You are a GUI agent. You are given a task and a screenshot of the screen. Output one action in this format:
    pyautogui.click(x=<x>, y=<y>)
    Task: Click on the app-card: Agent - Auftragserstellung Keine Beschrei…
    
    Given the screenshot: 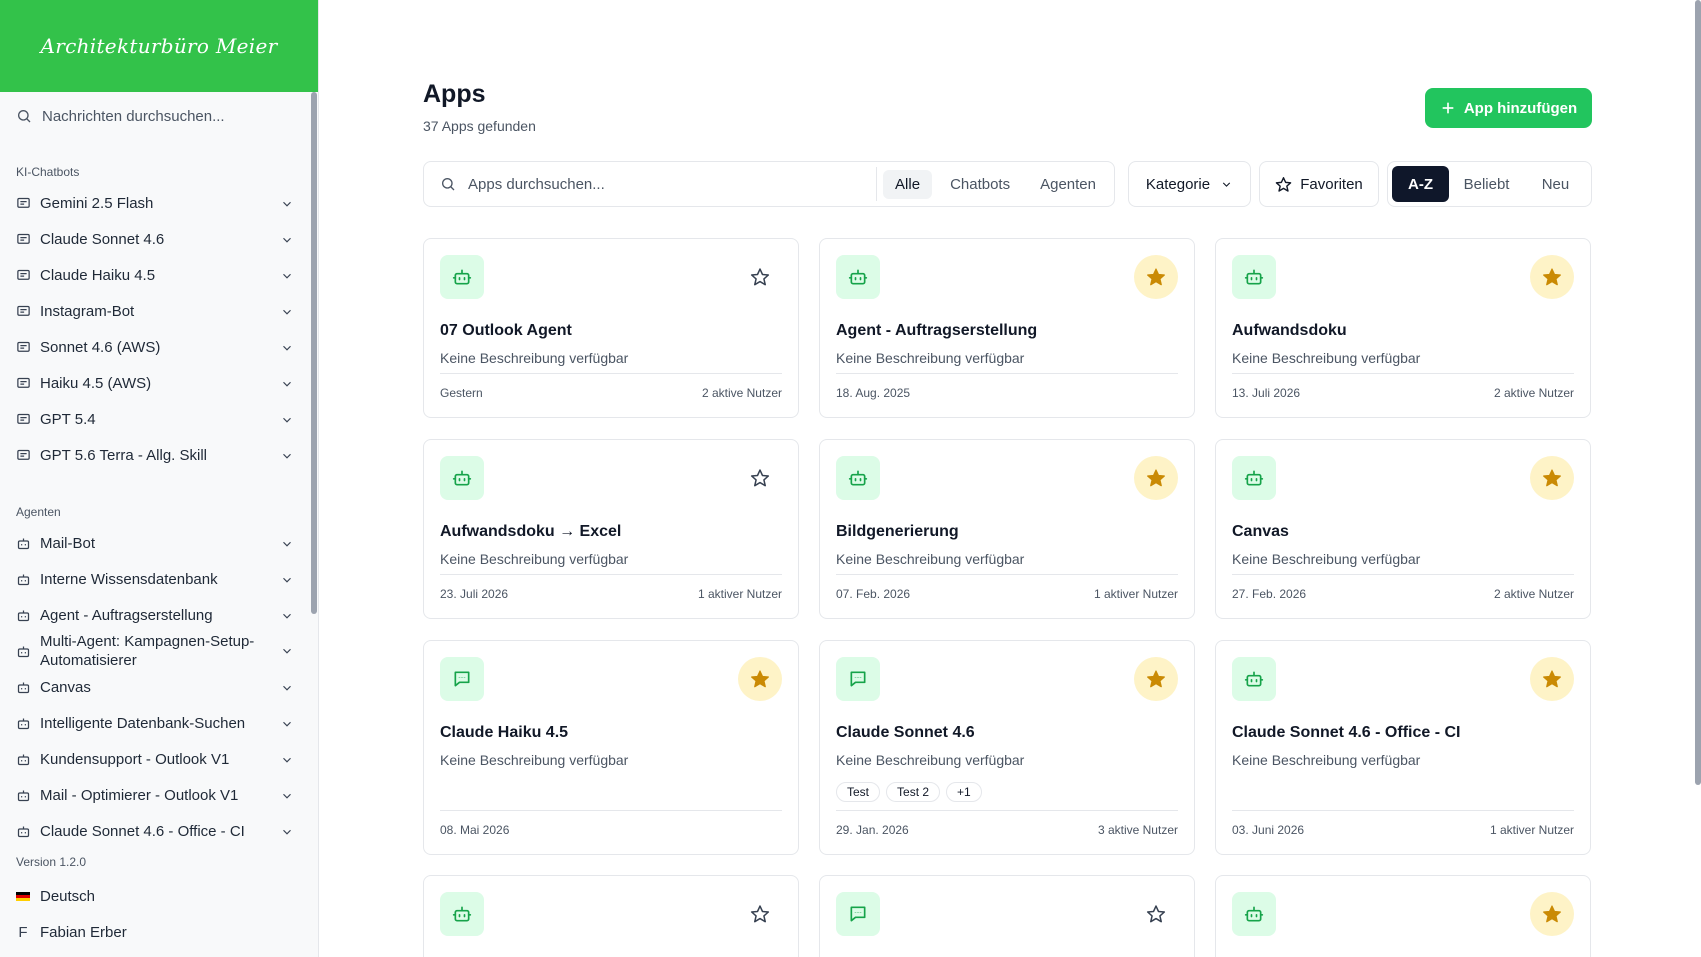 What is the action you would take?
    pyautogui.click(x=1007, y=328)
    